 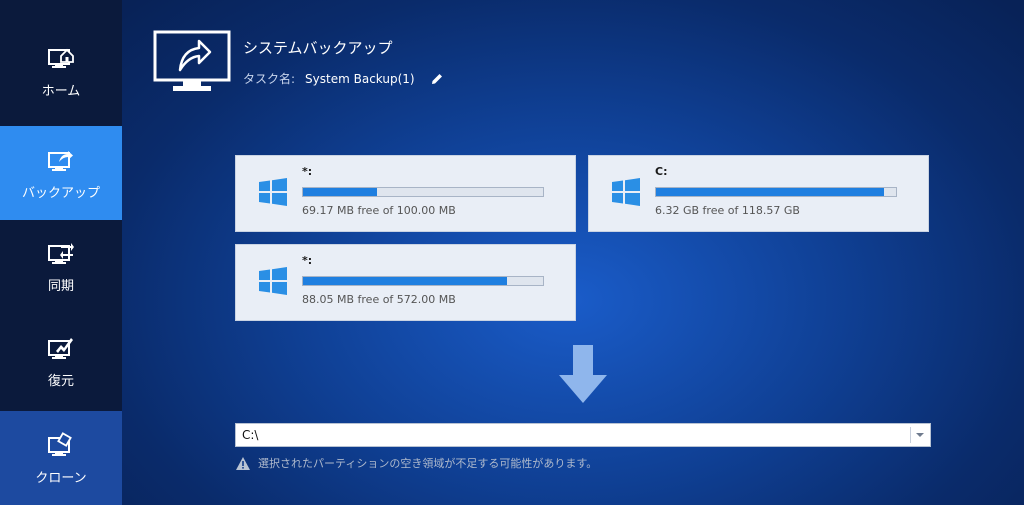 What do you see at coordinates (60, 286) in the screenshot?
I see `sidebar-item-label: 同期` at bounding box center [60, 286].